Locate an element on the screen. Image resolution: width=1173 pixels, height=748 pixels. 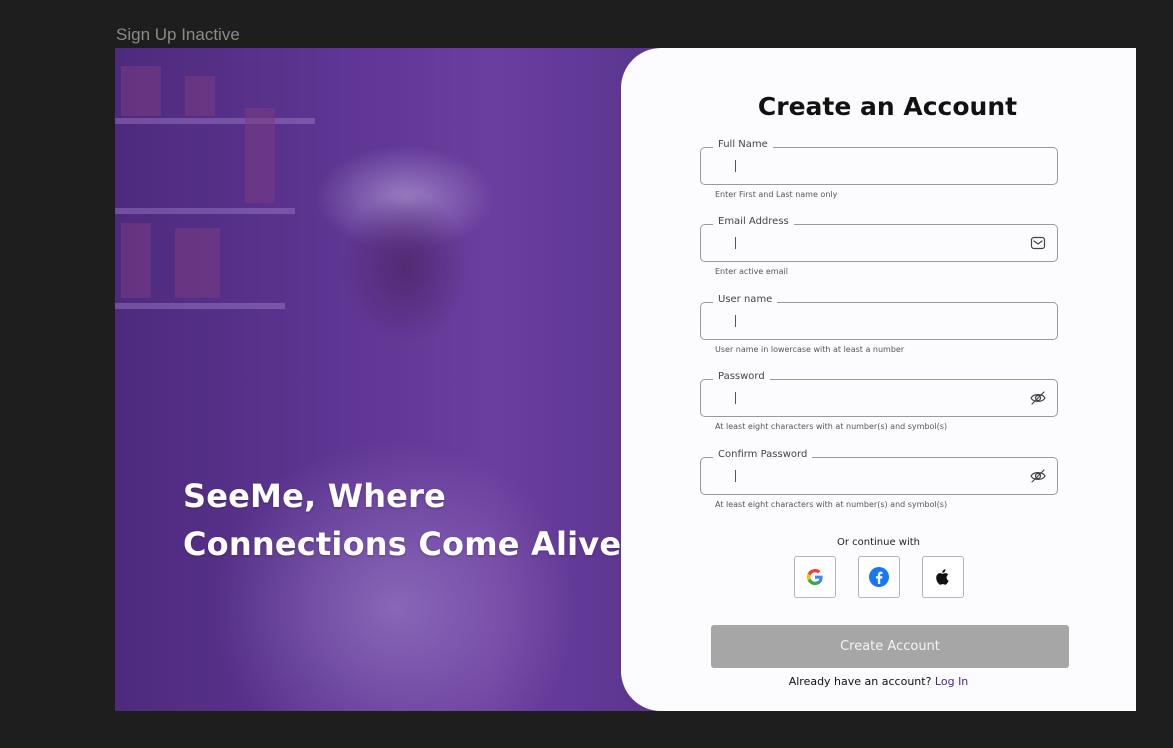
full-name-input is located at coordinates (871, 166).